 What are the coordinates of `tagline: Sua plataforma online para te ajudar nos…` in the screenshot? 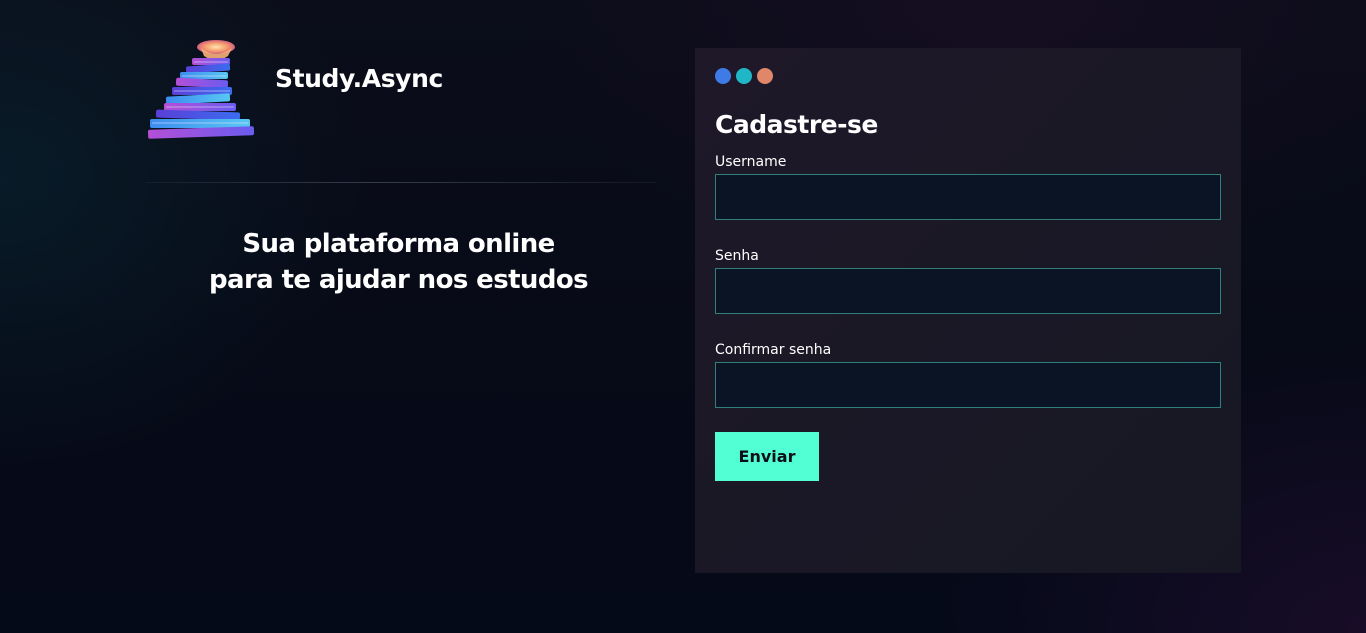 It's located at (398, 262).